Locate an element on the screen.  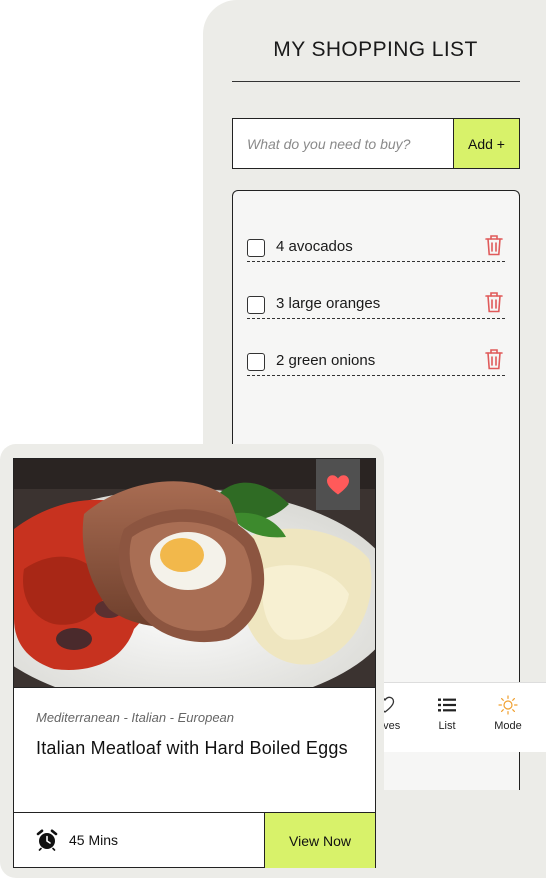
title-divider is located at coordinates (376, 81).